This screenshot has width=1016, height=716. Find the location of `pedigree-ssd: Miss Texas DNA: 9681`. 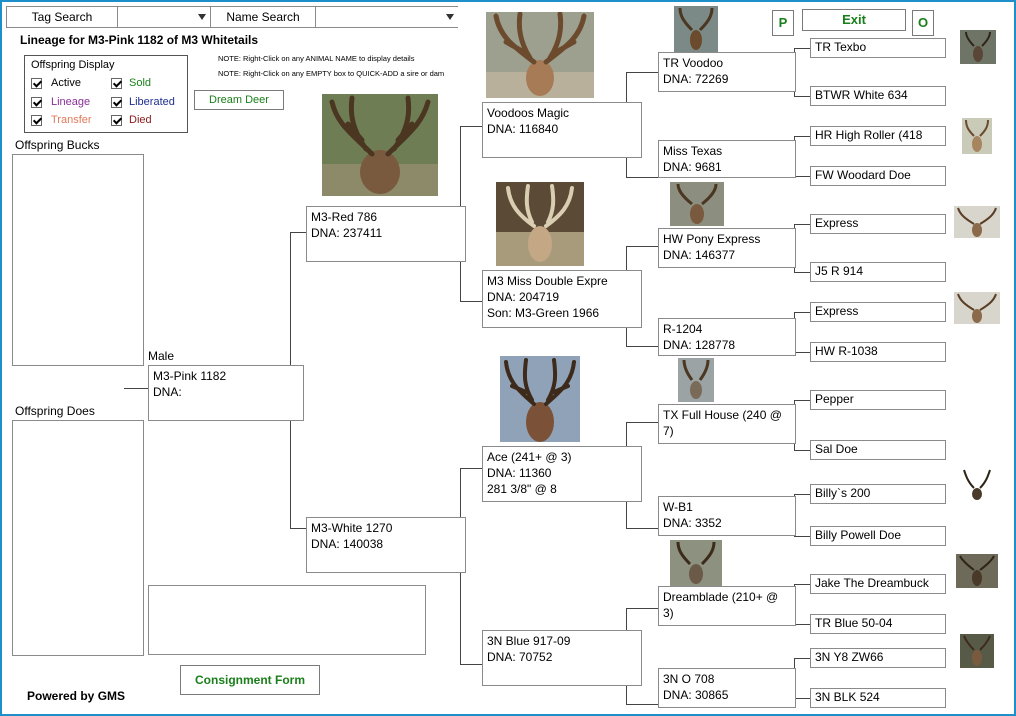

pedigree-ssd: Miss Texas DNA: 9681 is located at coordinates (727, 159).